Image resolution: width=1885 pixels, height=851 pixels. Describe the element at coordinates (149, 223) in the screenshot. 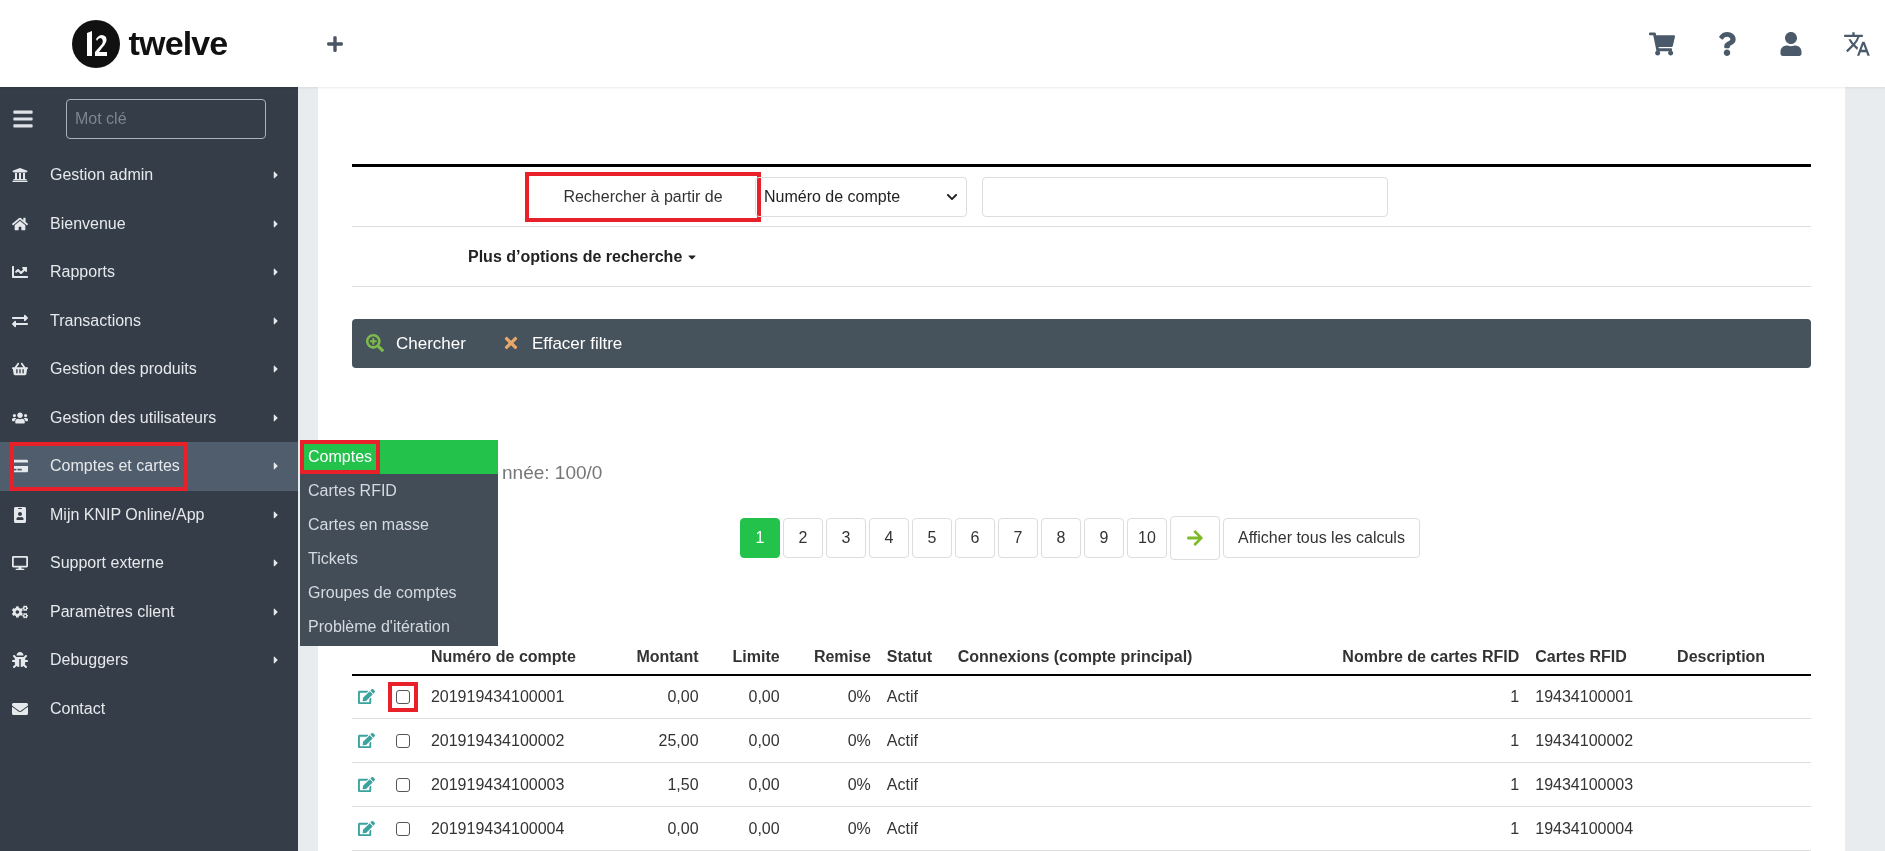

I see `sidebar-item: Bienvenue` at that location.